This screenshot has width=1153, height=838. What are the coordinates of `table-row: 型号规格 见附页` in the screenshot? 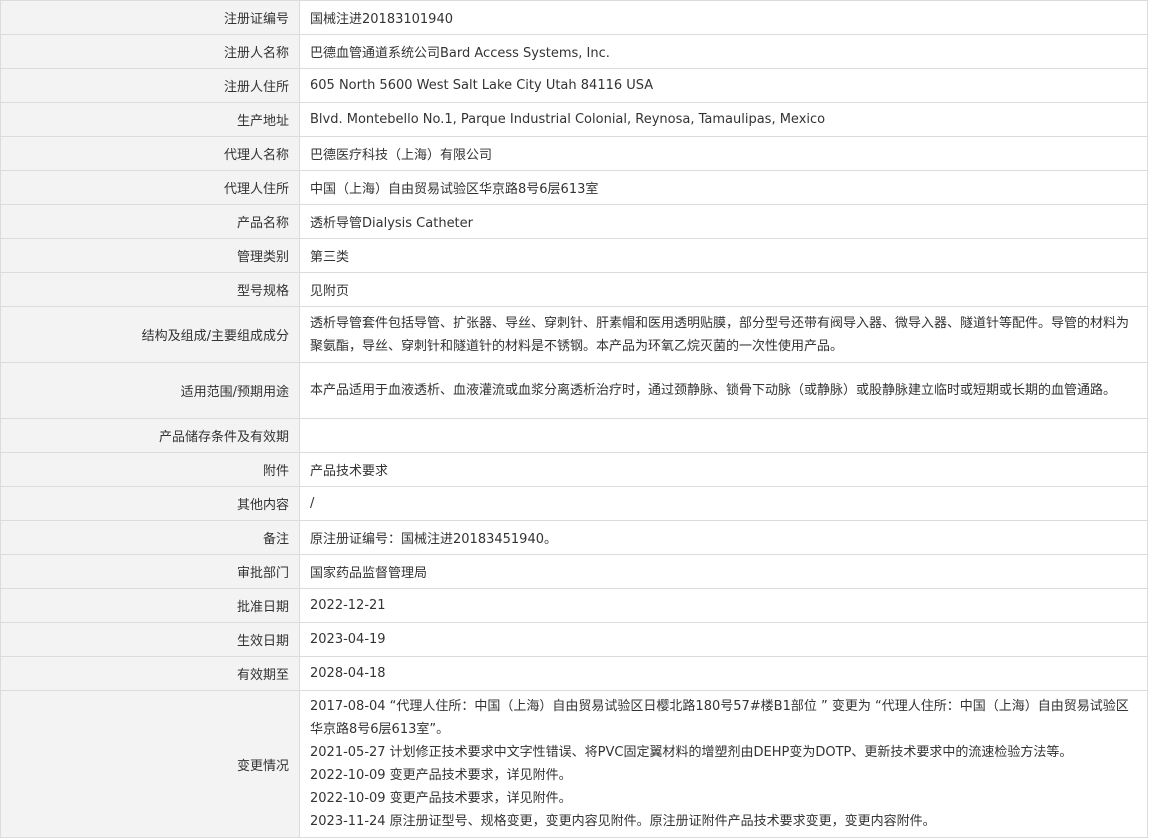 It's located at (574, 289).